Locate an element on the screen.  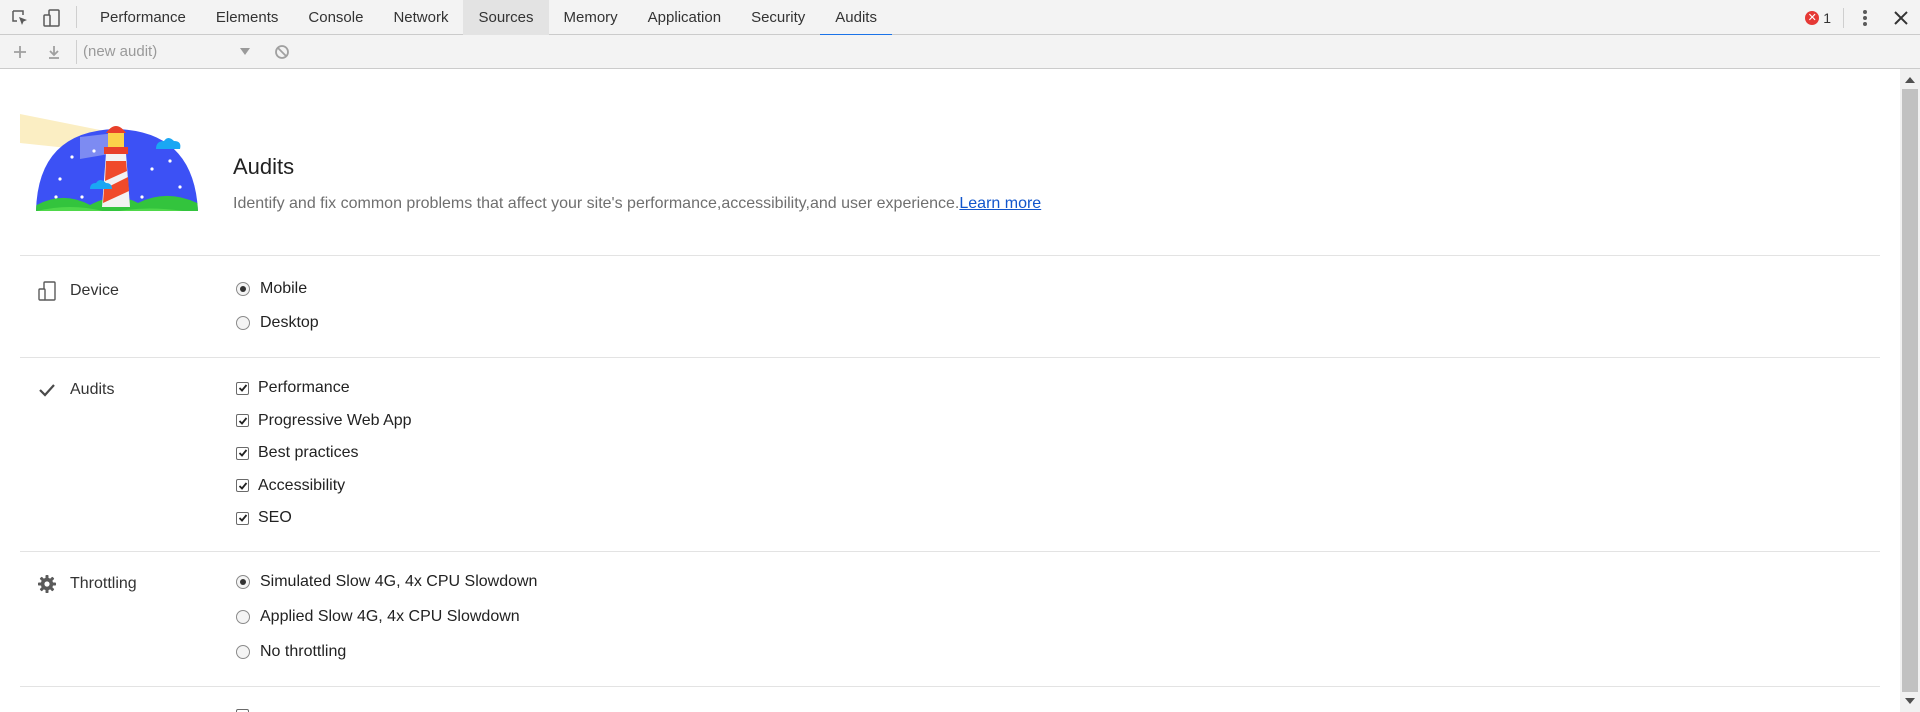
page-title: Audits is located at coordinates (264, 166).